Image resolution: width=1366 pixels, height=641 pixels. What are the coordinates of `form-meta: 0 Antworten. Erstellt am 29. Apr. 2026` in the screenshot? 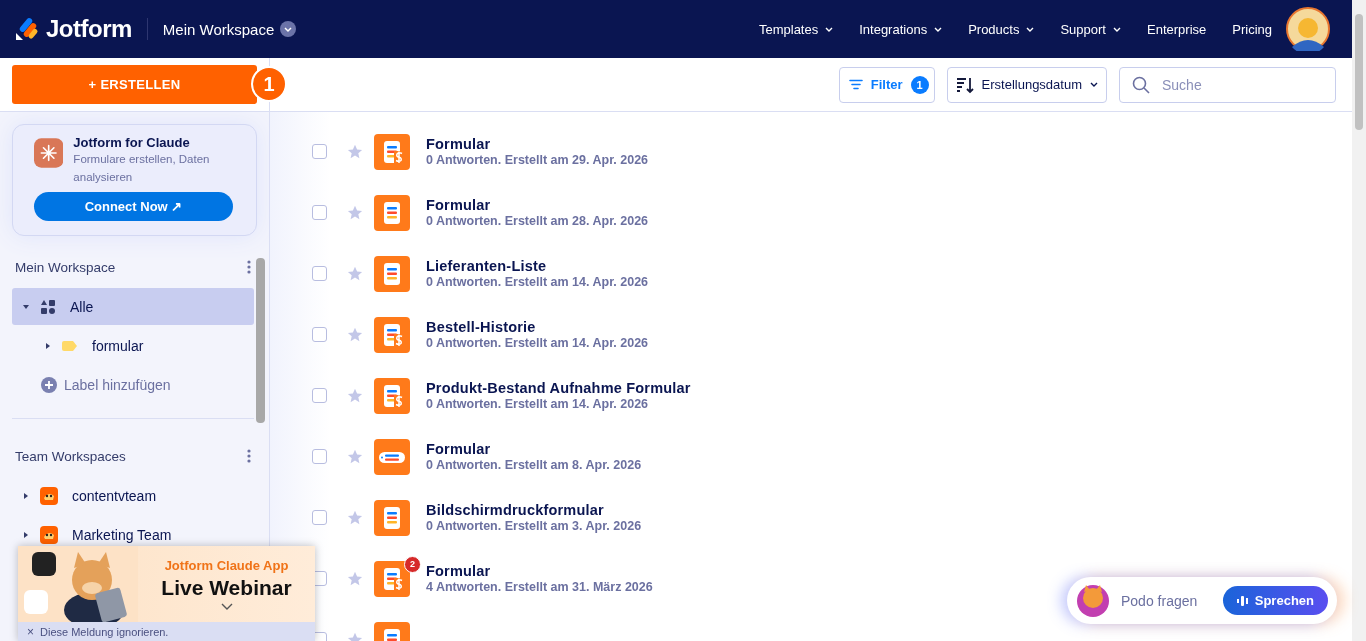 It's located at (537, 160).